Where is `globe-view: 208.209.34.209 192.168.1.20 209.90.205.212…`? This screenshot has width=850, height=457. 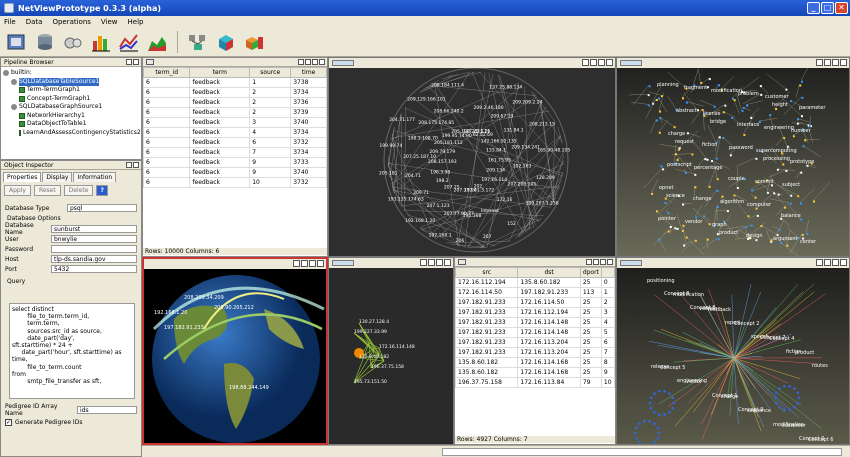
globe-view: 208.209.34.209 192.168.1.20 209.90.205.212… is located at coordinates (235, 351).